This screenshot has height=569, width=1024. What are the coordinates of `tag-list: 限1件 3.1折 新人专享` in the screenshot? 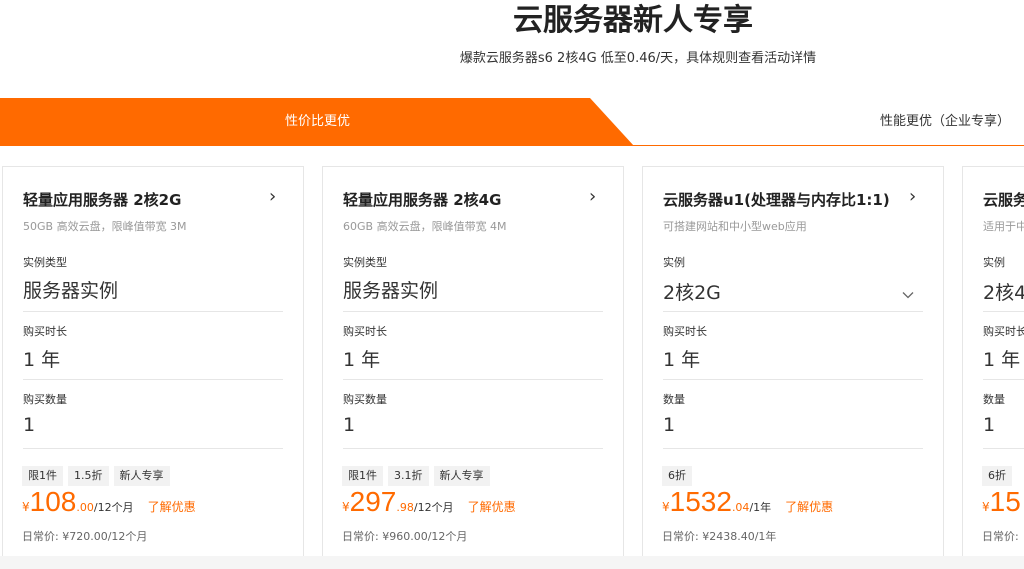 It's located at (418, 475).